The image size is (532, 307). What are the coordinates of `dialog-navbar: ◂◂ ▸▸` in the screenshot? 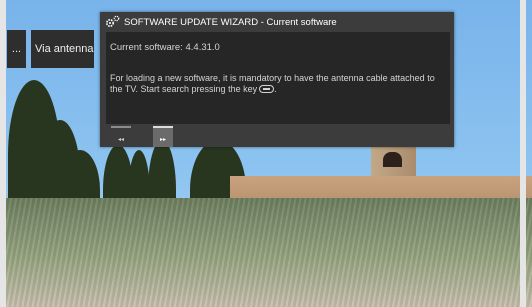 It's located at (148, 136).